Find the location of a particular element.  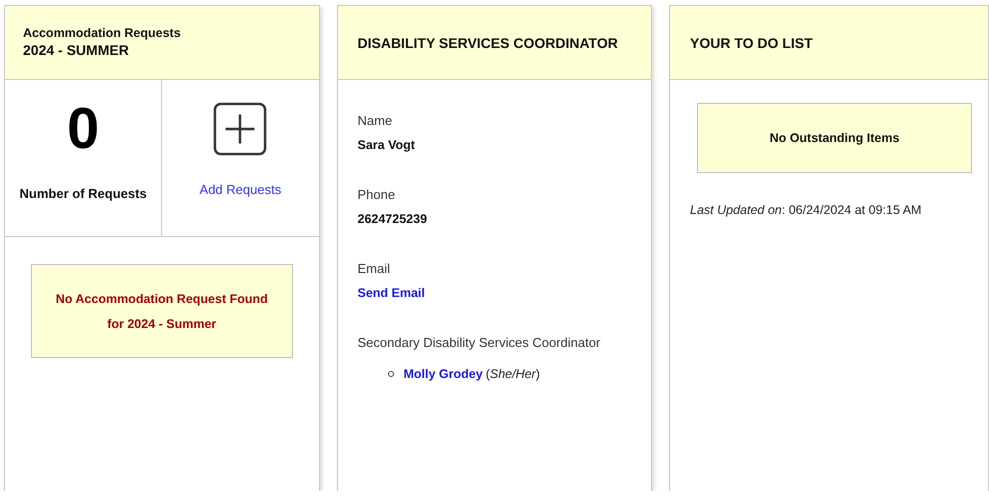

field-value: 2624725239 is located at coordinates (393, 219).